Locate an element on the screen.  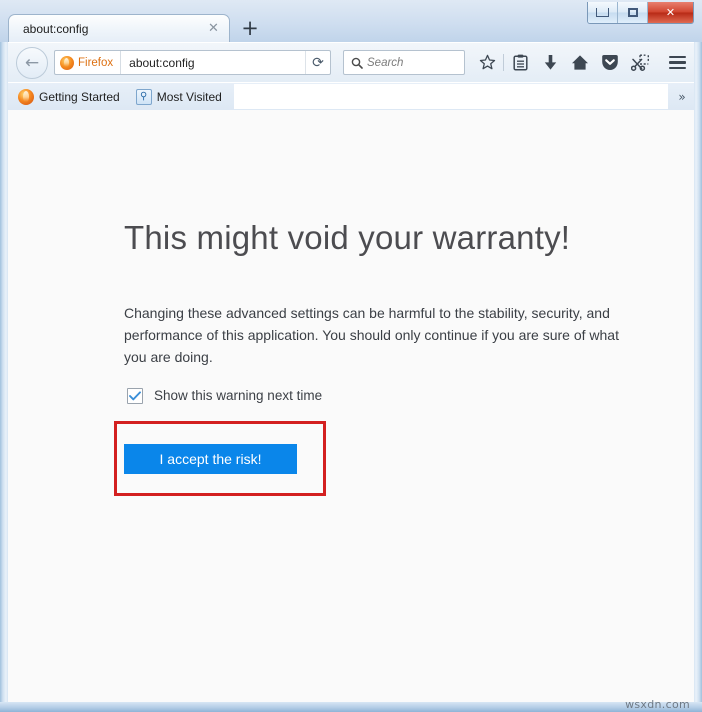
window-border-right is located at coordinates (698, 356).